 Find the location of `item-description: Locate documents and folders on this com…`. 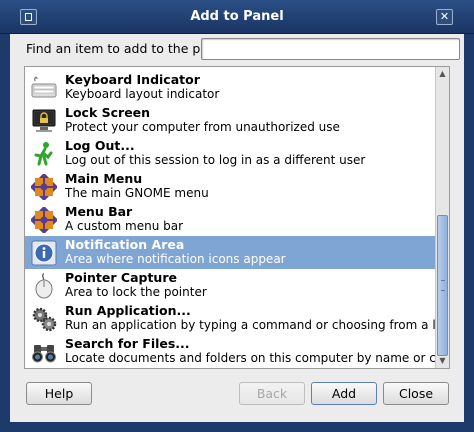

item-description: Locate documents and folders on this com… is located at coordinates (257, 358).